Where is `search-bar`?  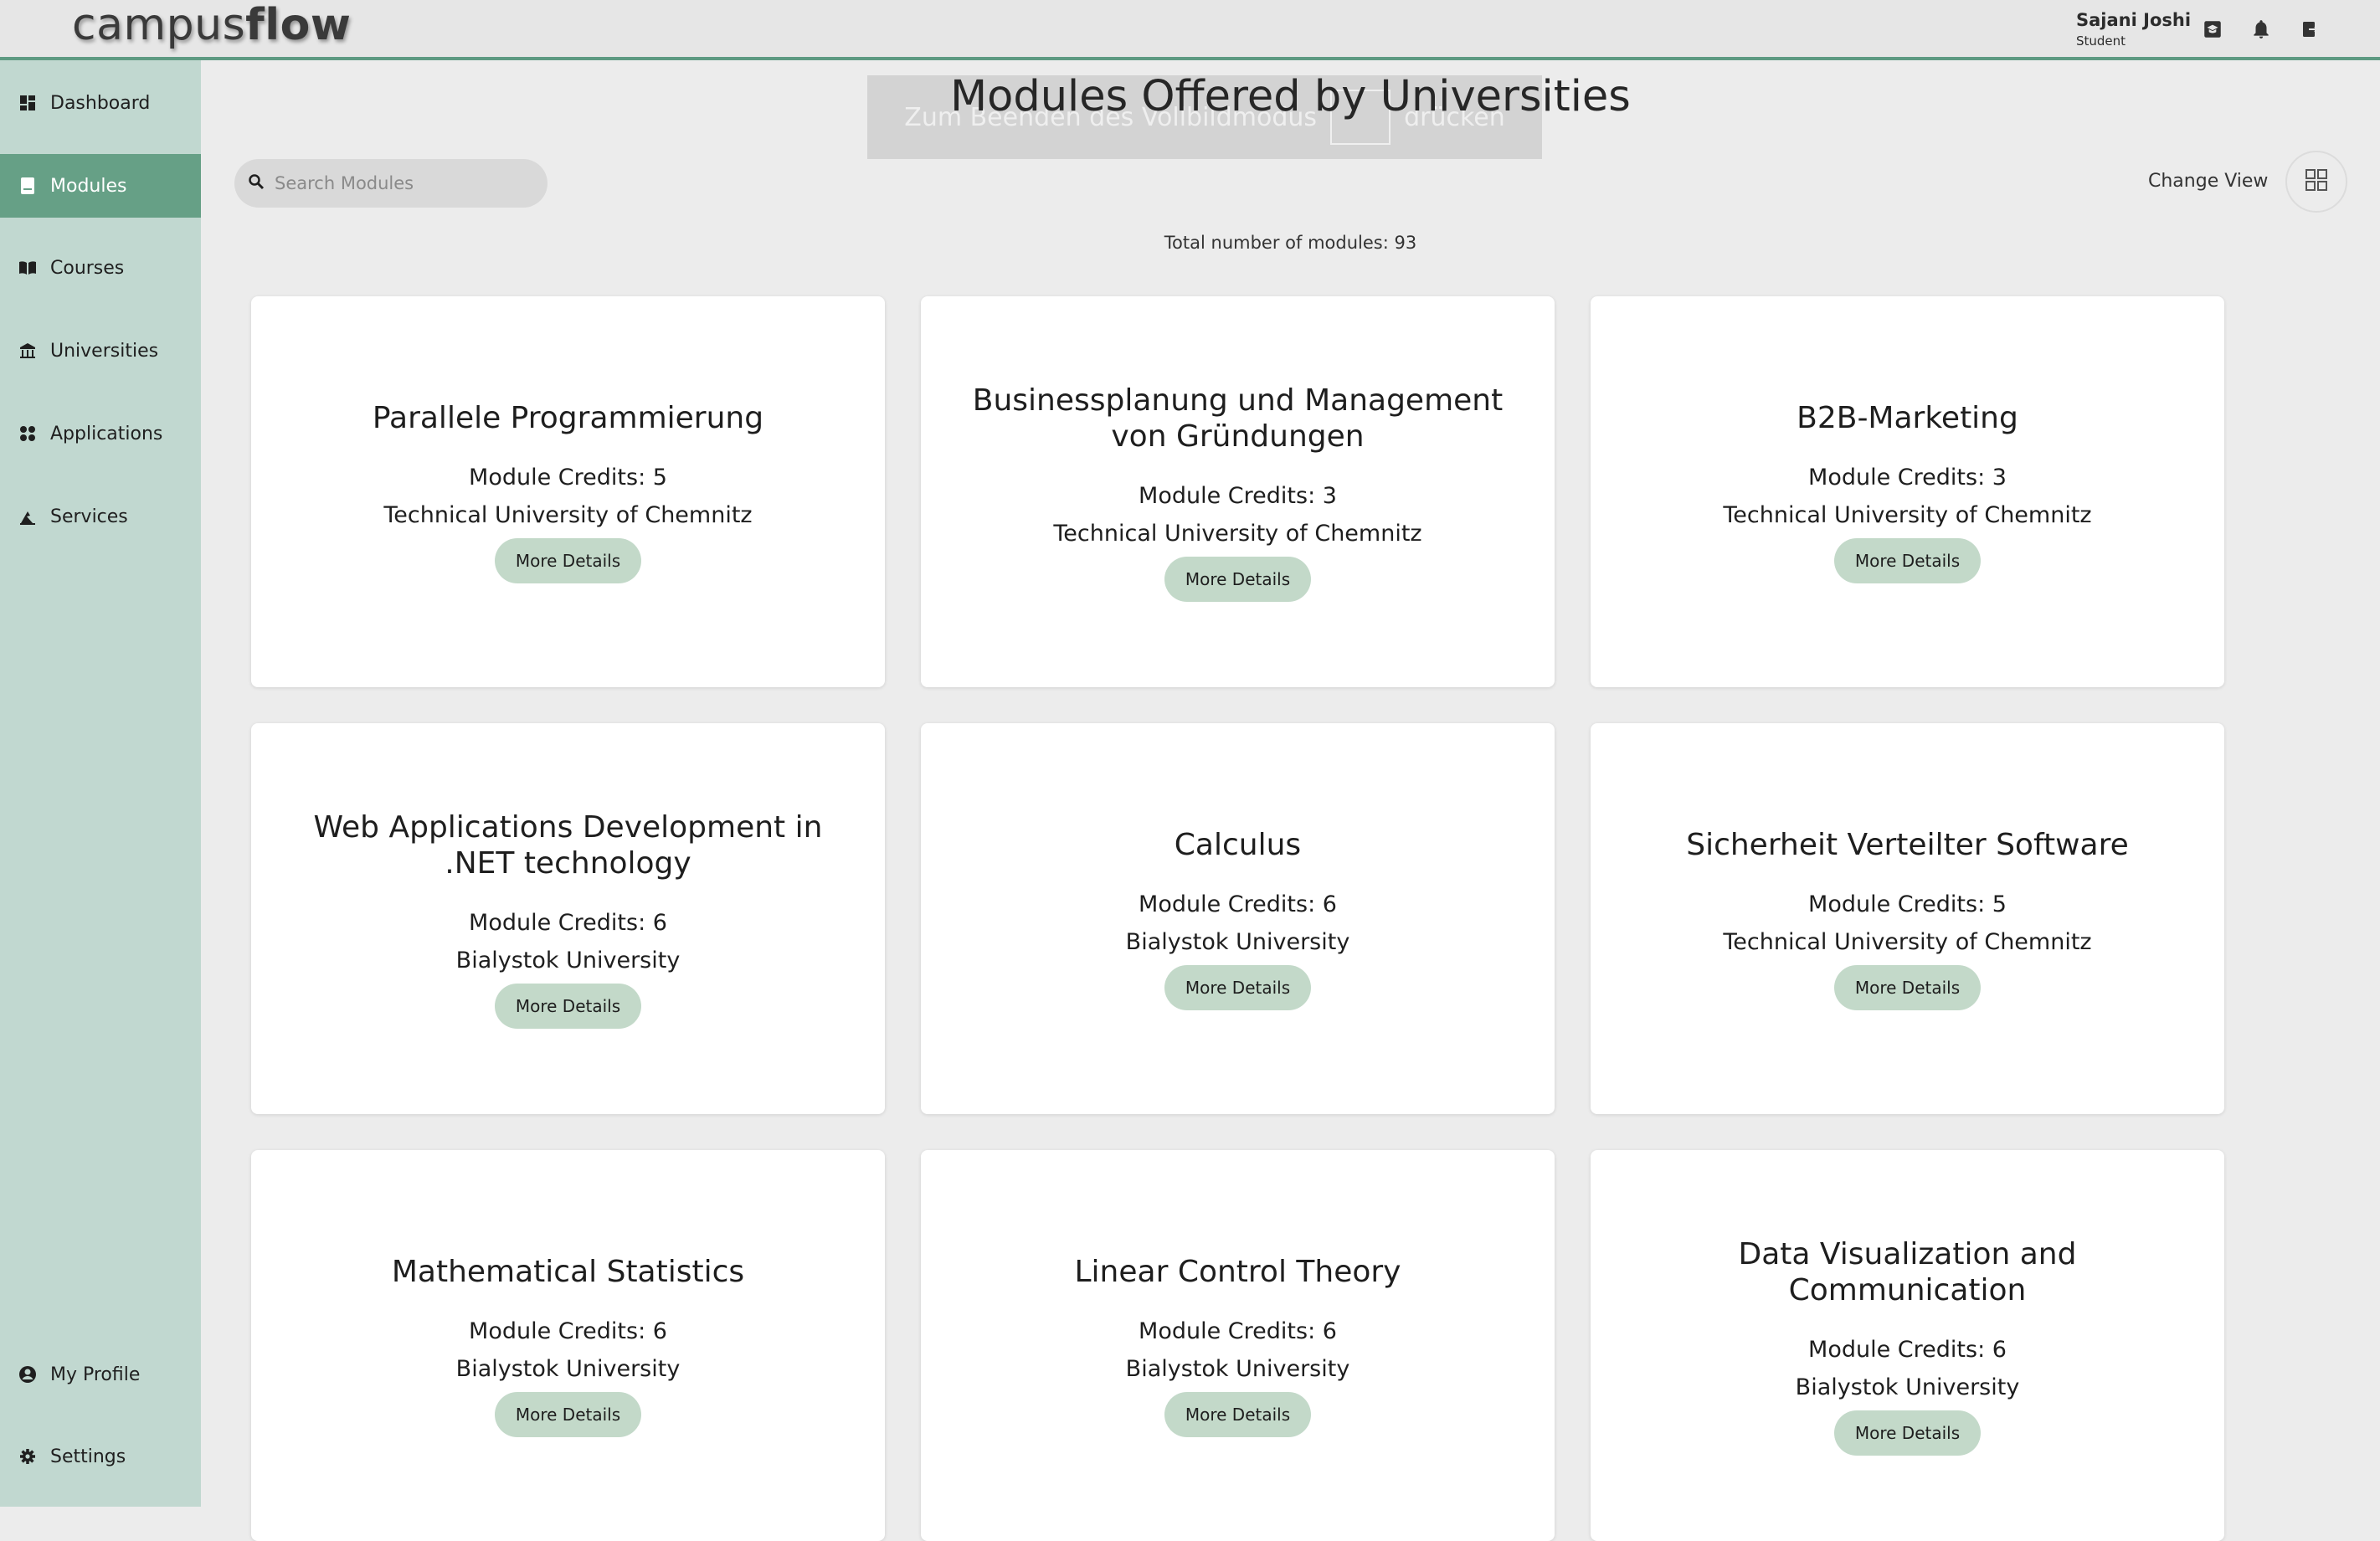
search-bar is located at coordinates (390, 183).